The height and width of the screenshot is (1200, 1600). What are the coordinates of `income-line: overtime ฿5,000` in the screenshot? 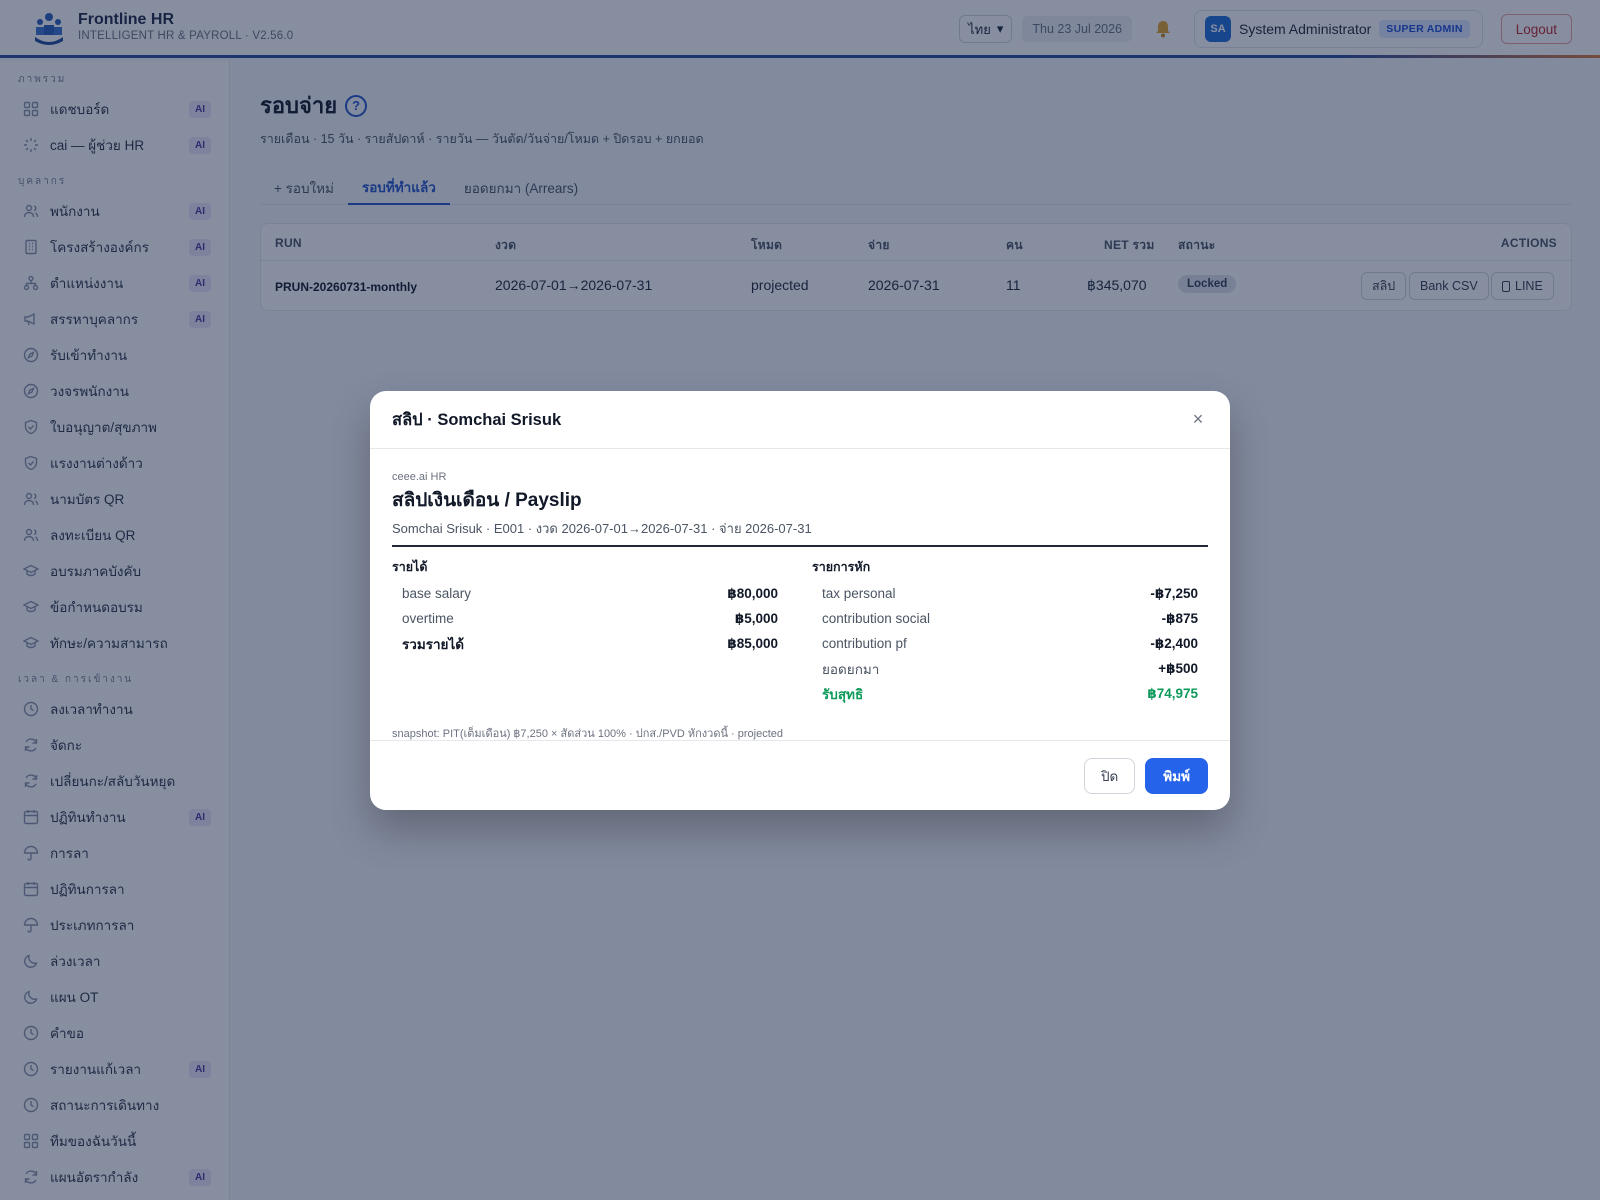 It's located at (590, 618).